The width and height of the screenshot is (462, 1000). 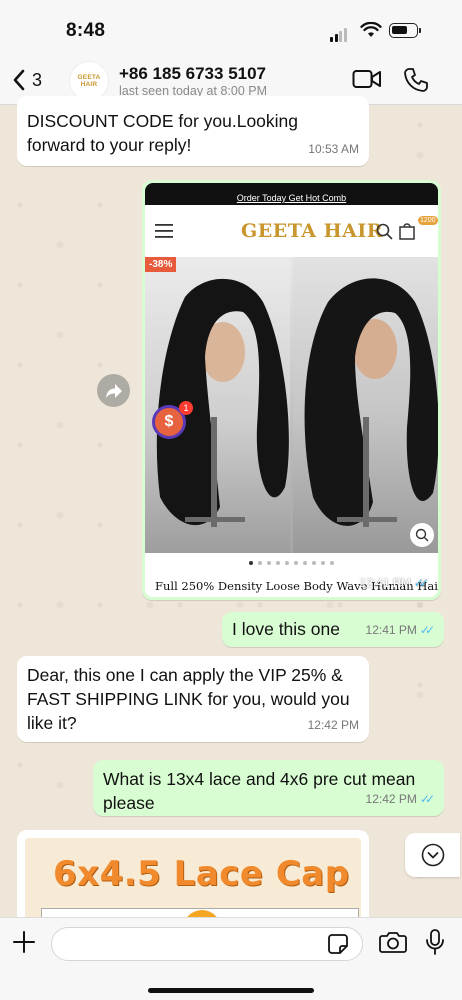 What do you see at coordinates (201, 874) in the screenshot?
I see `lace-cap-title: 6x4.5 Lace Cap` at bounding box center [201, 874].